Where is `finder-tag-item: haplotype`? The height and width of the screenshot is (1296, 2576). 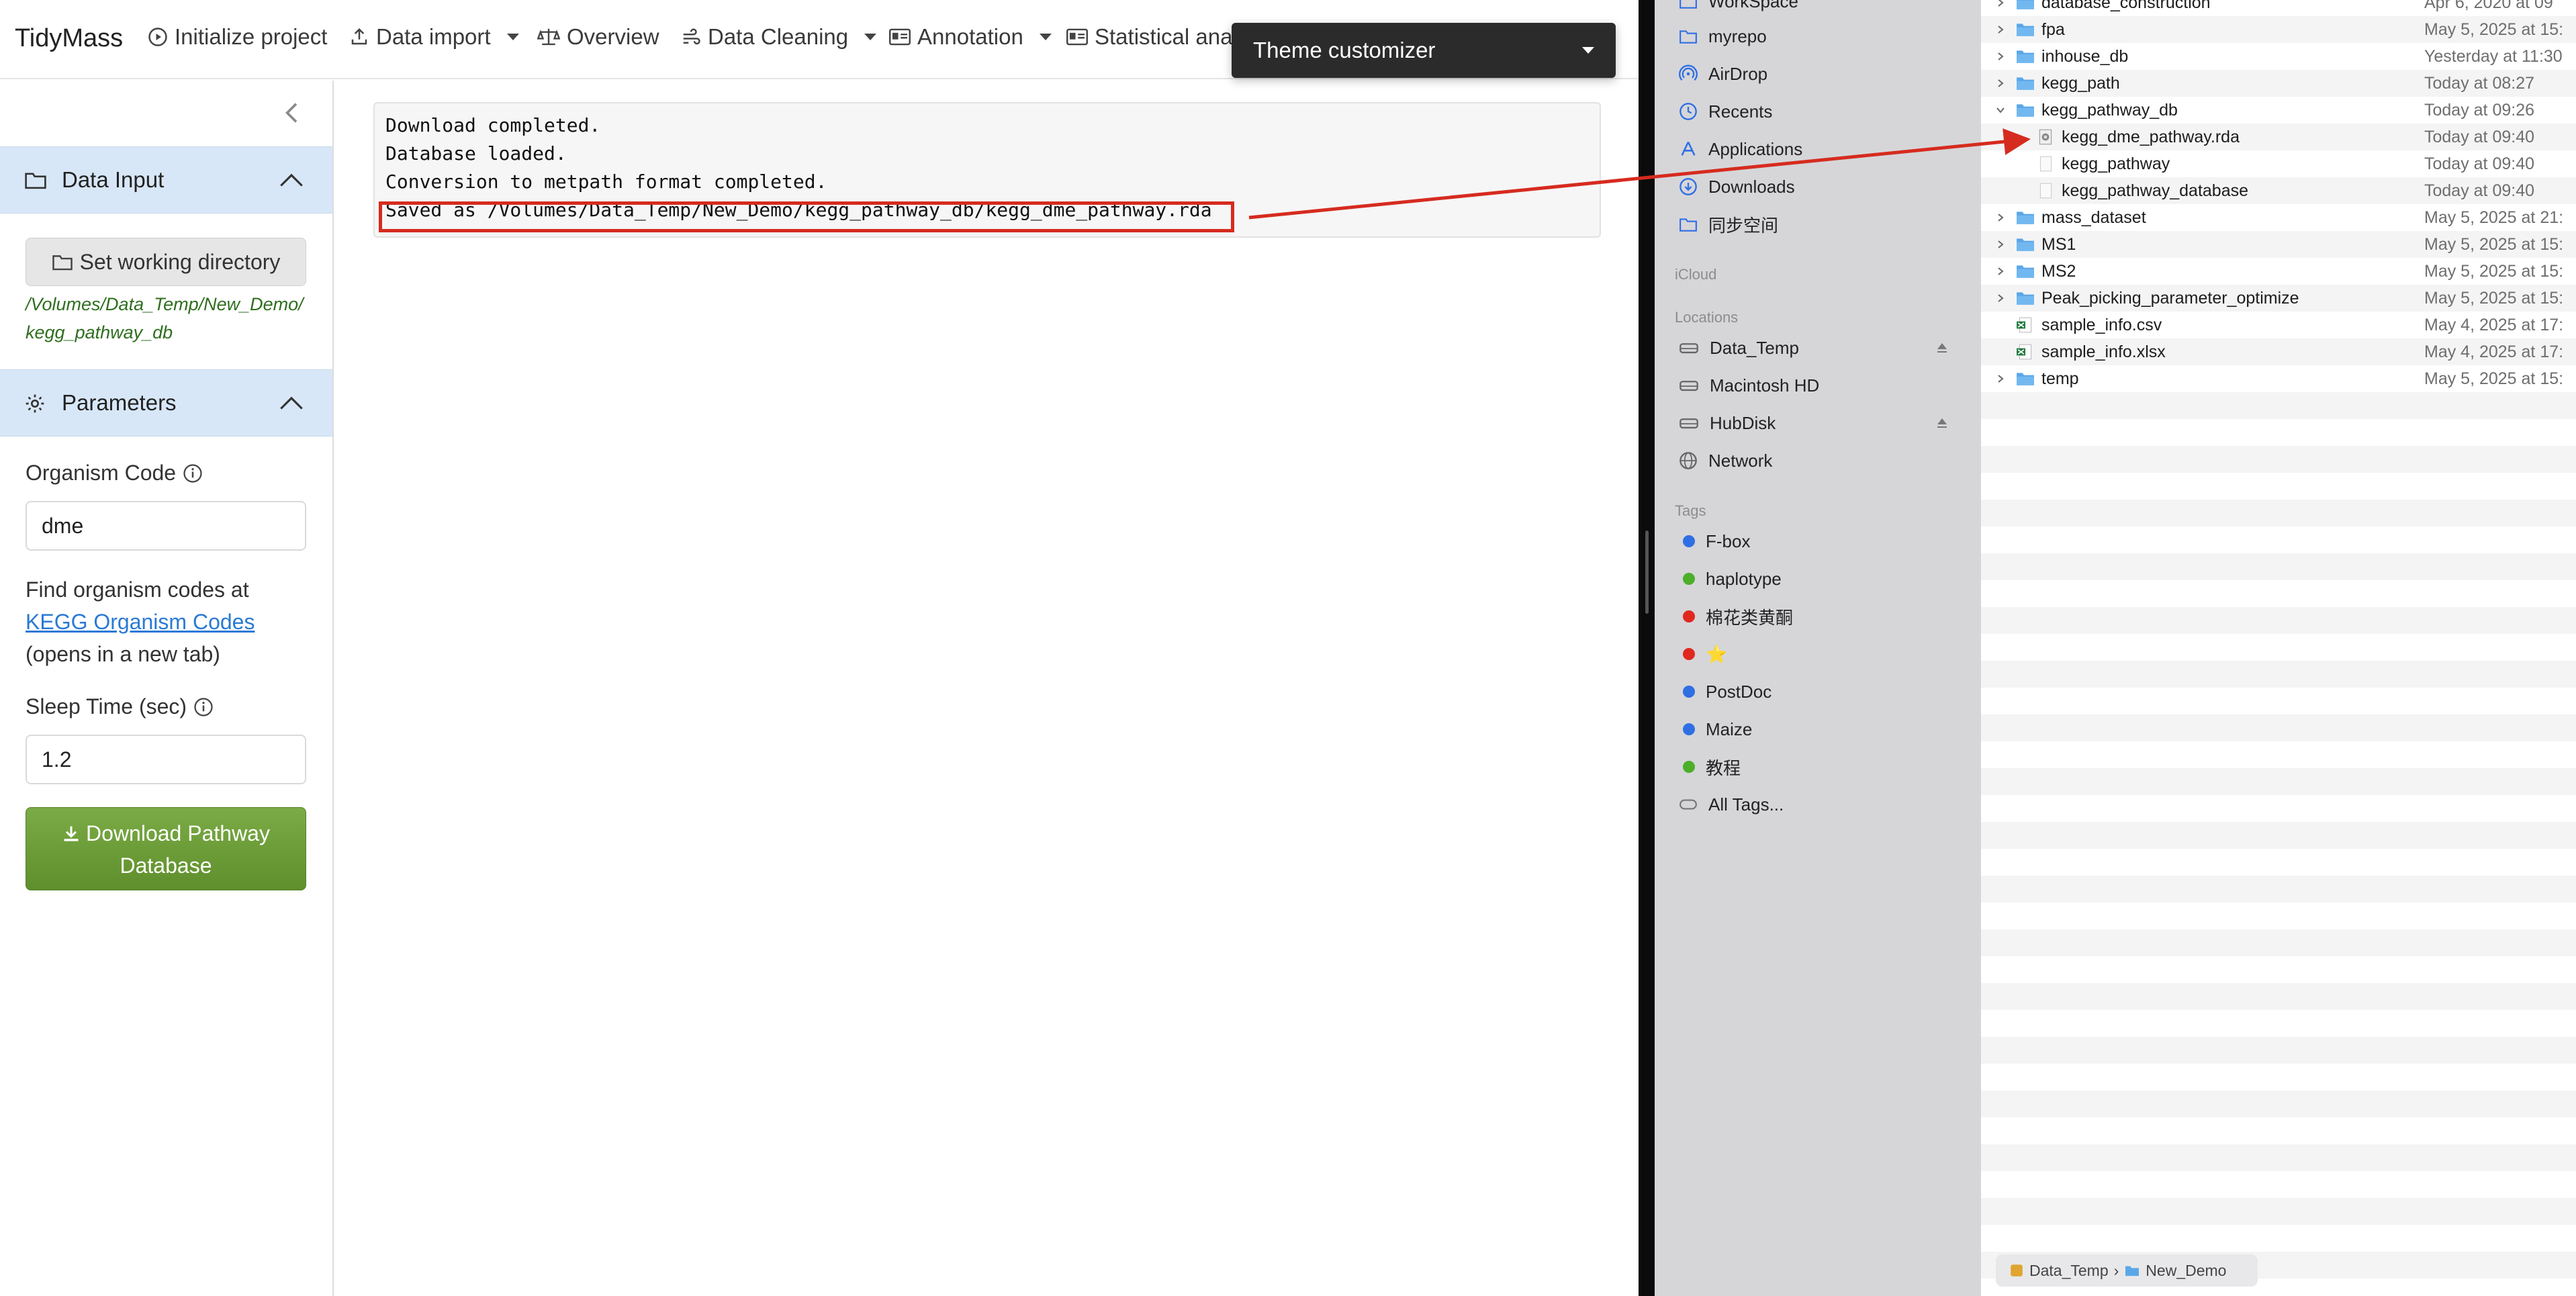
finder-tag-item: haplotype is located at coordinates (1730, 578).